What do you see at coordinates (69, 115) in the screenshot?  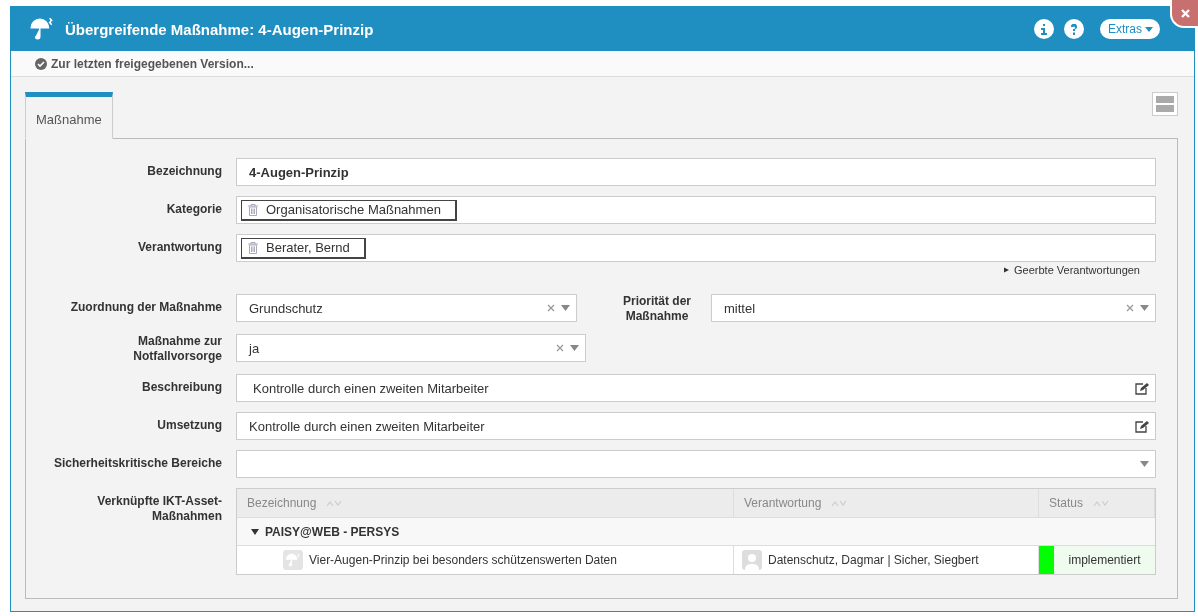 I see `tab: Maßnahme` at bounding box center [69, 115].